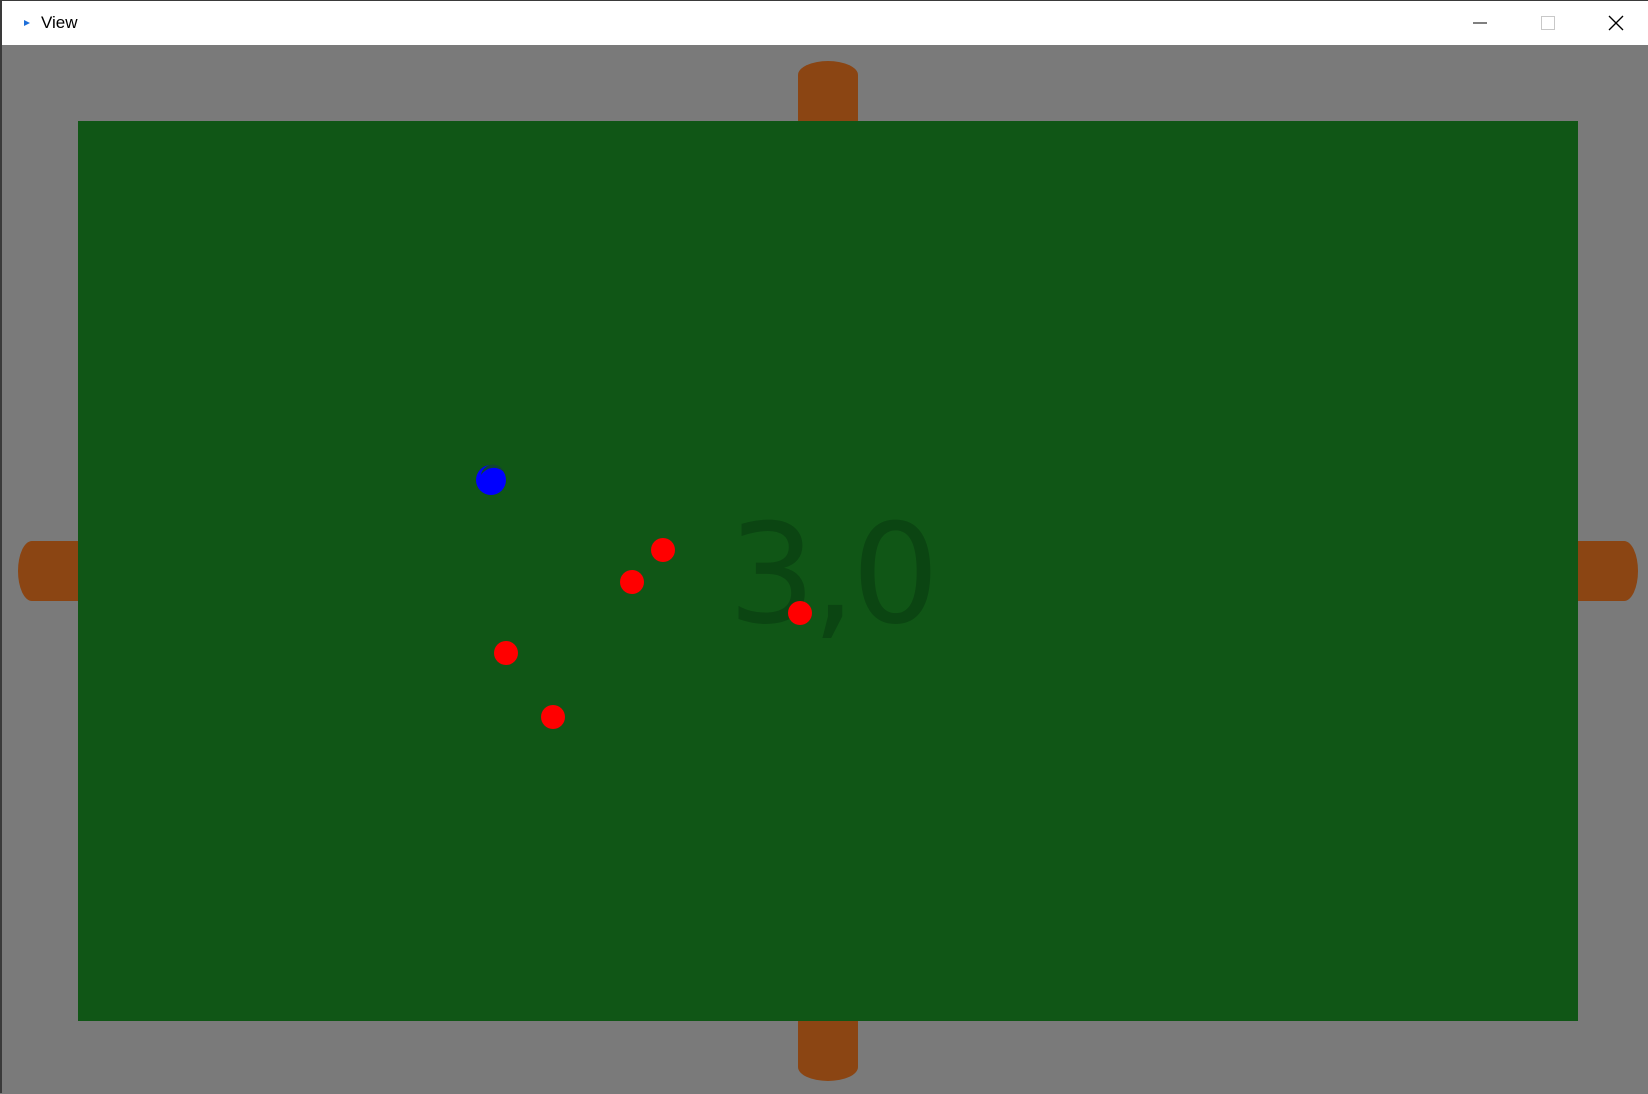  I want to click on minimize-button, so click(1480, 23).